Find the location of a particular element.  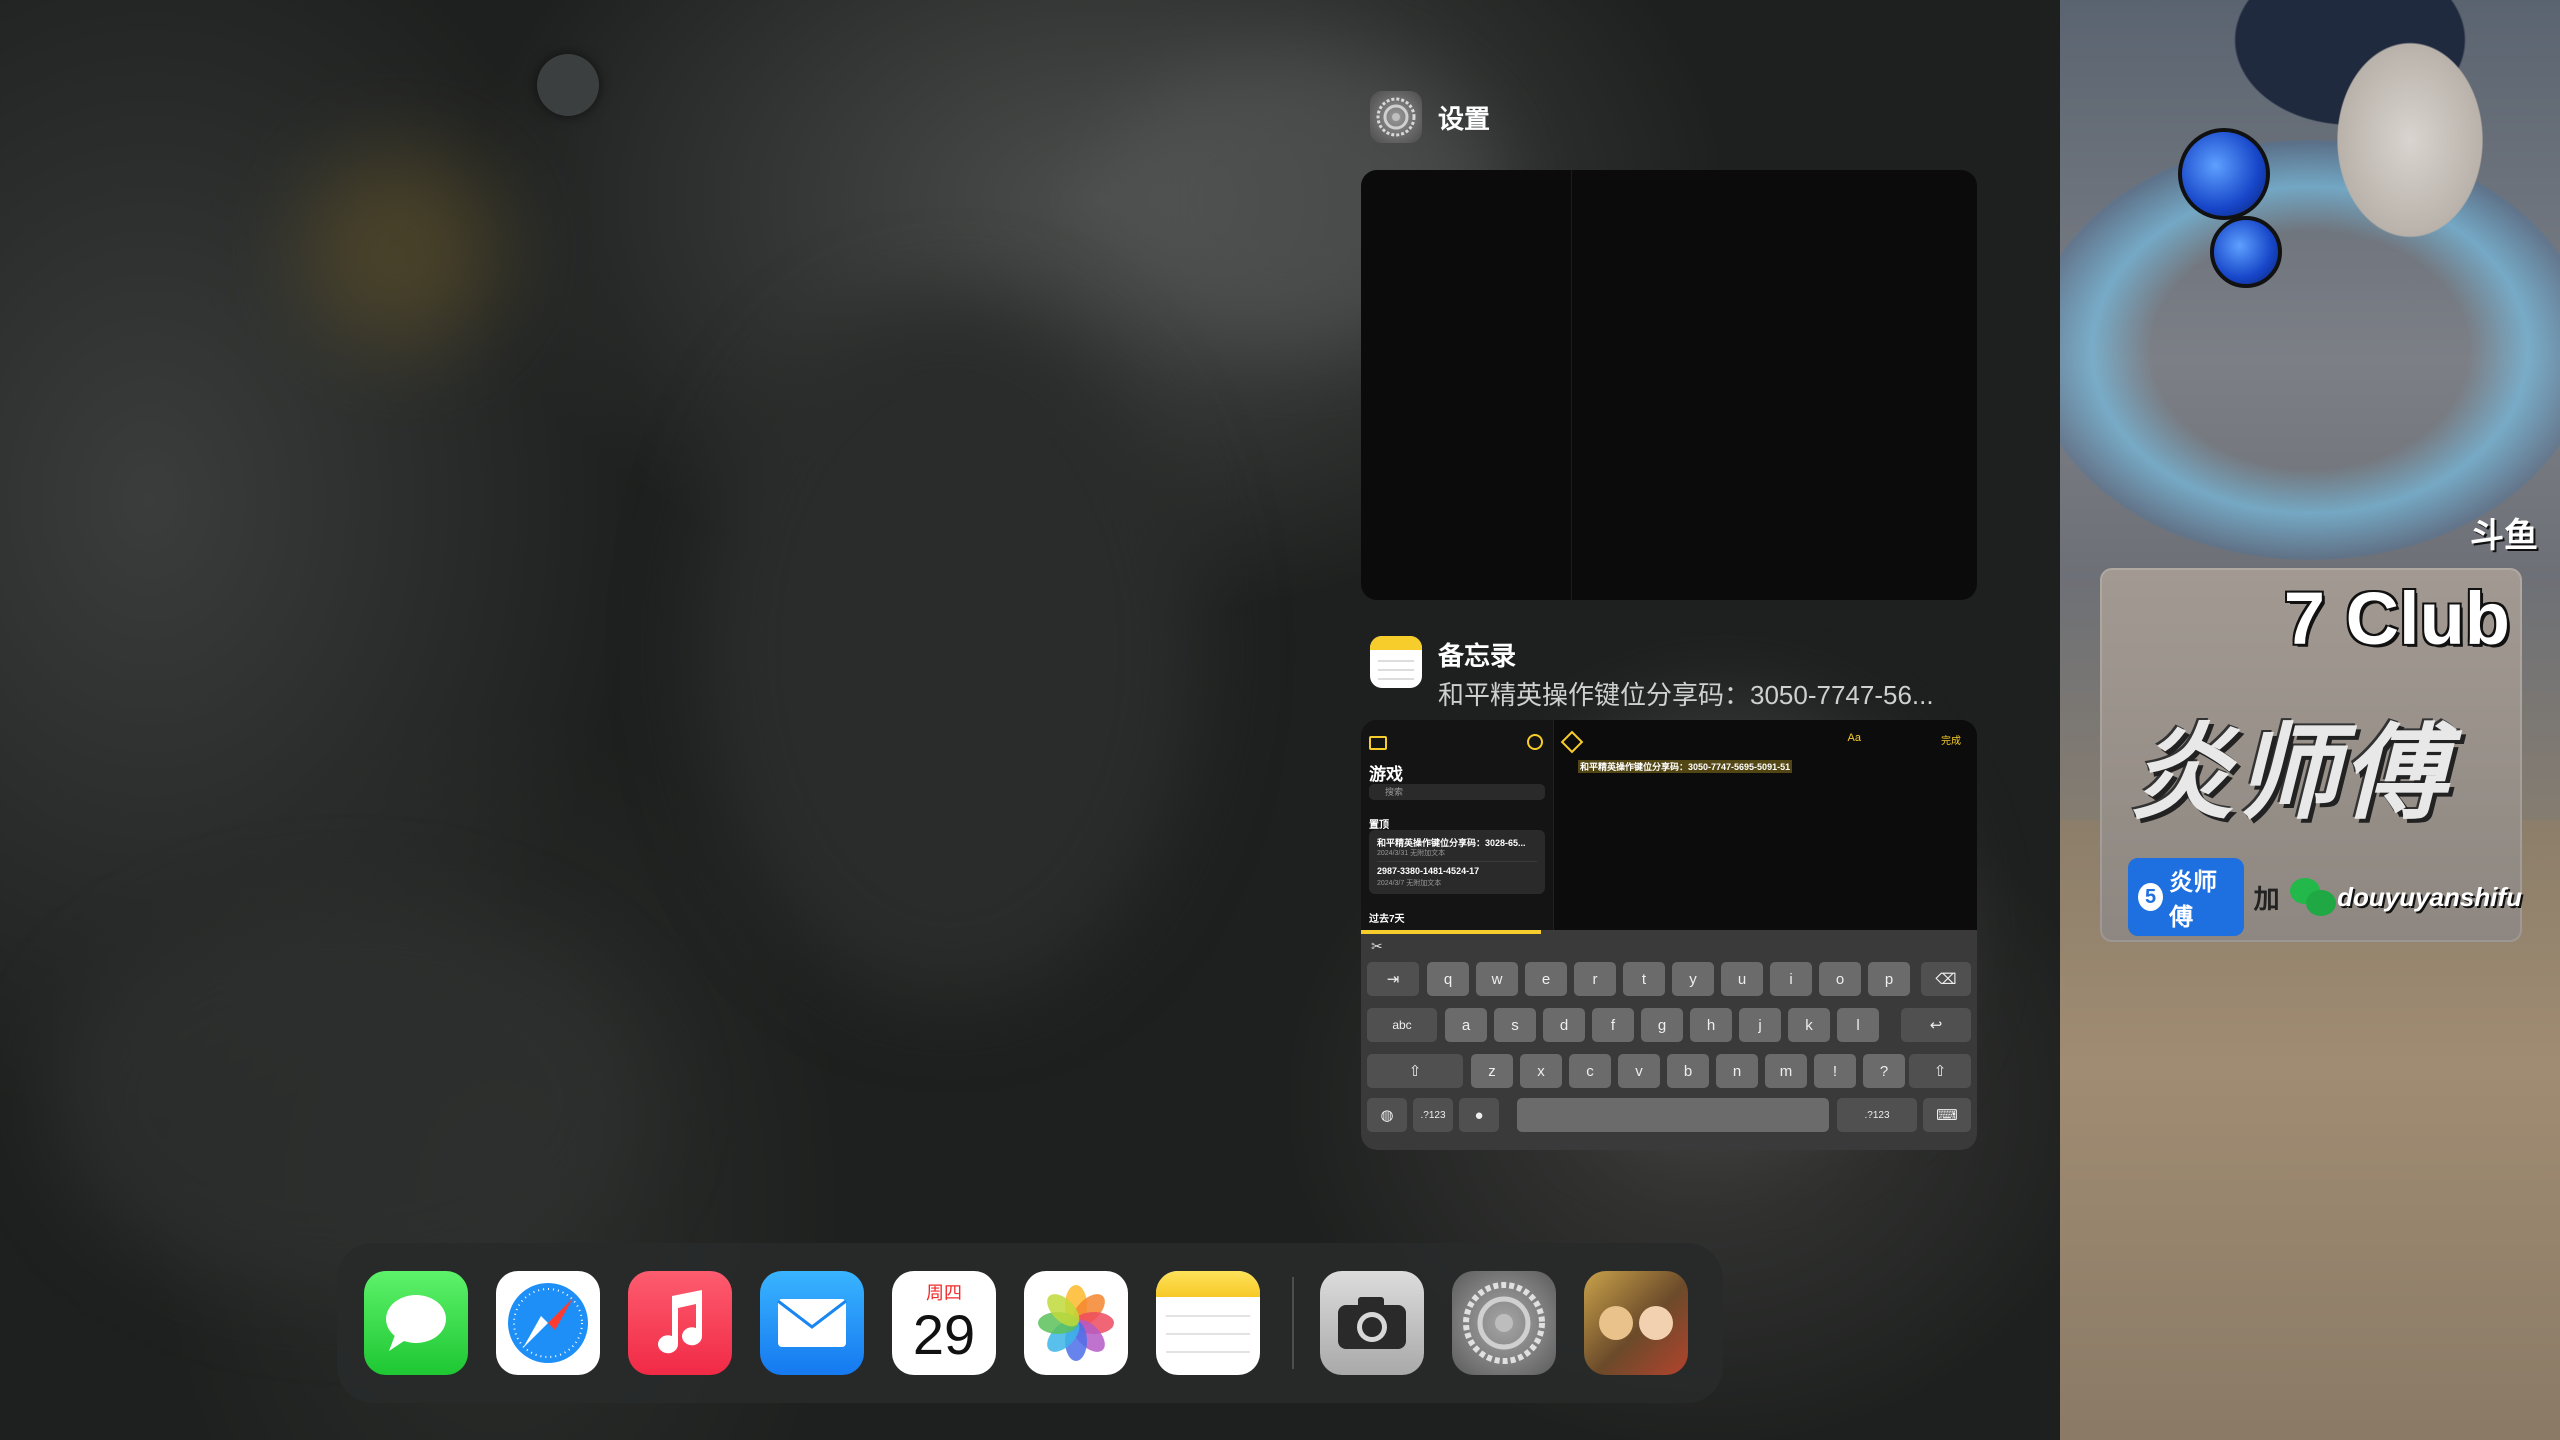

keyboard-dismiss-icon: ⌨ is located at coordinates (1947, 1115).